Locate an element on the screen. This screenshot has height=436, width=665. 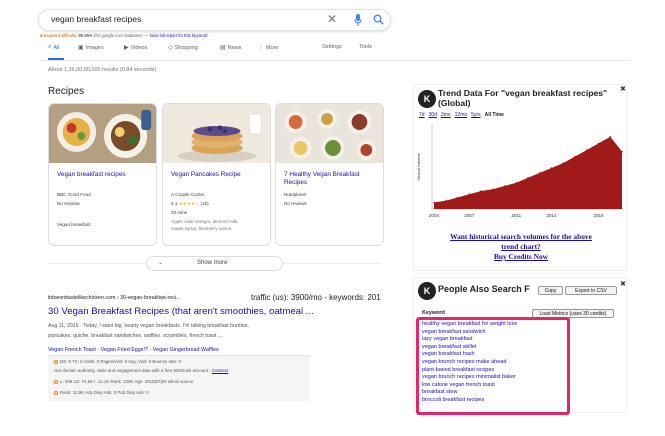
recipe-source: BBC Good Food is located at coordinates (74, 194).